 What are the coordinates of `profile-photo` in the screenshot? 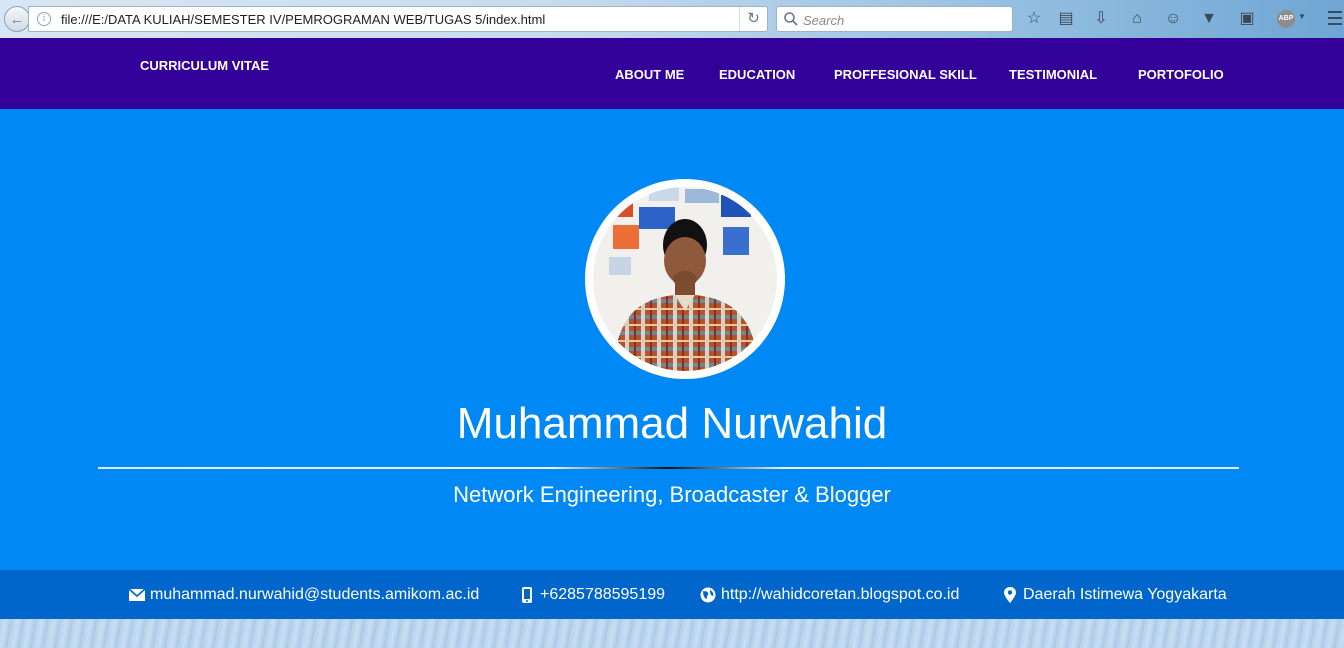 It's located at (685, 279).